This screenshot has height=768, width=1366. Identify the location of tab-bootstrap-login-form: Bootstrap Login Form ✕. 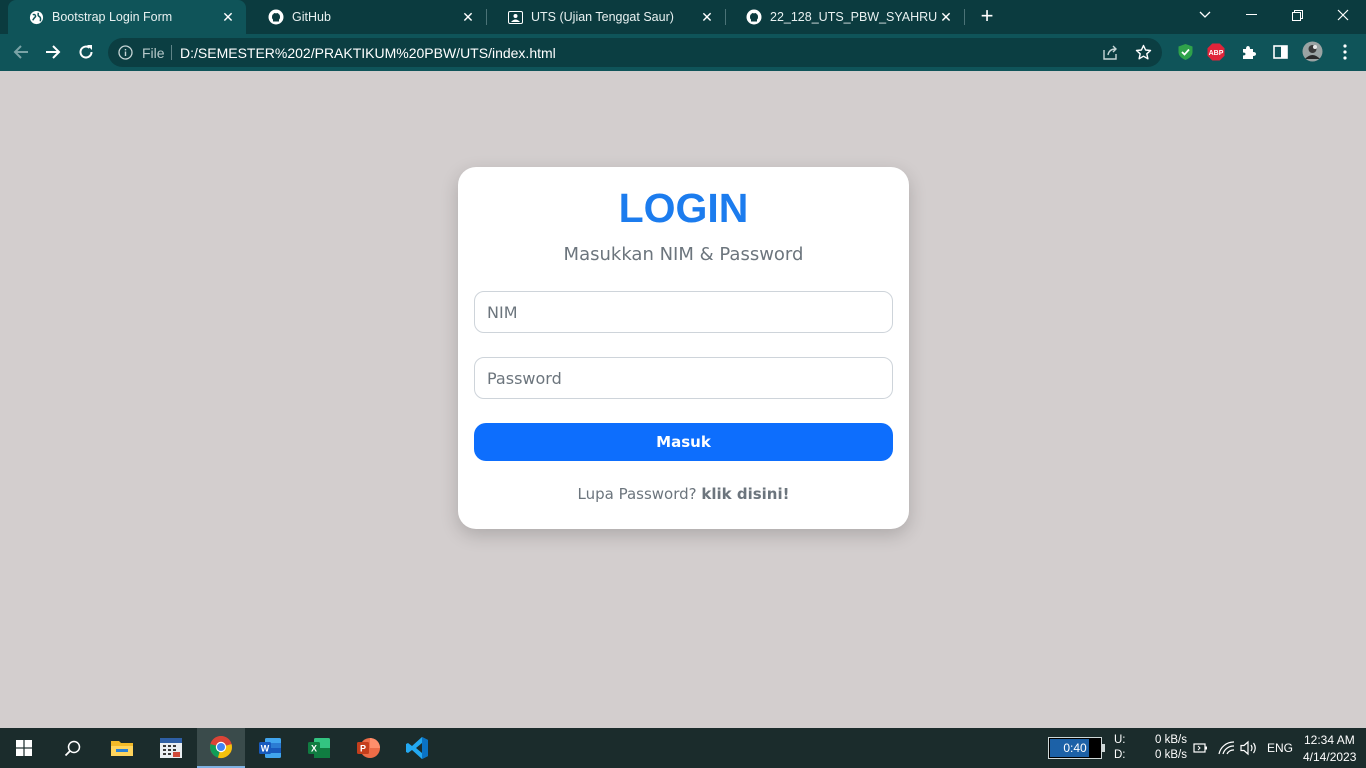
(127, 17).